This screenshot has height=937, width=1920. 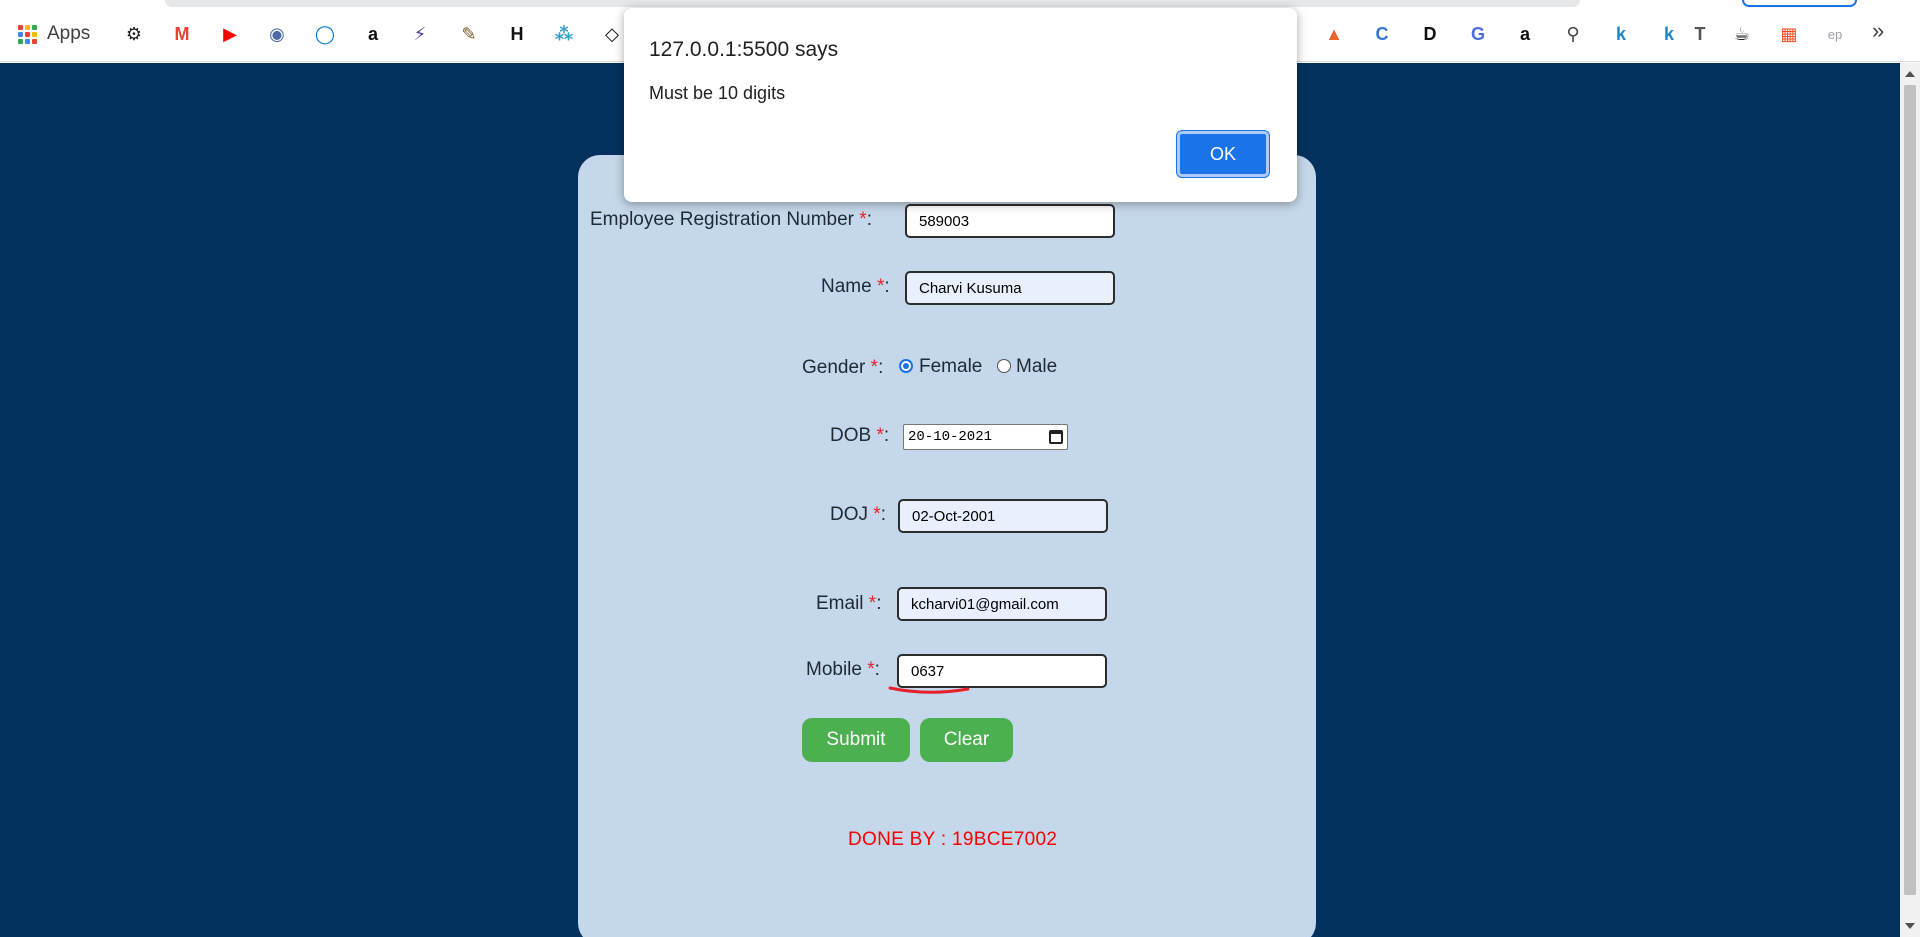 What do you see at coordinates (469, 34) in the screenshot?
I see `cat-icon: ✎` at bounding box center [469, 34].